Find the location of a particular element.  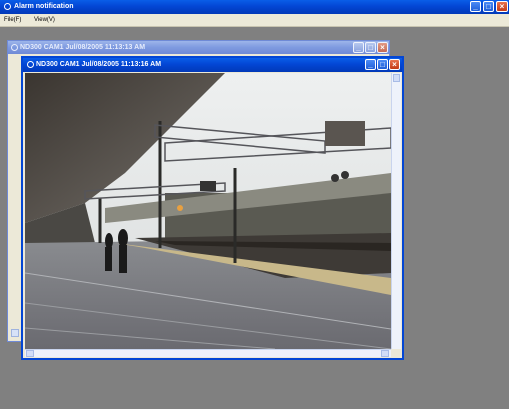

child-2-close-button: × is located at coordinates (394, 64).